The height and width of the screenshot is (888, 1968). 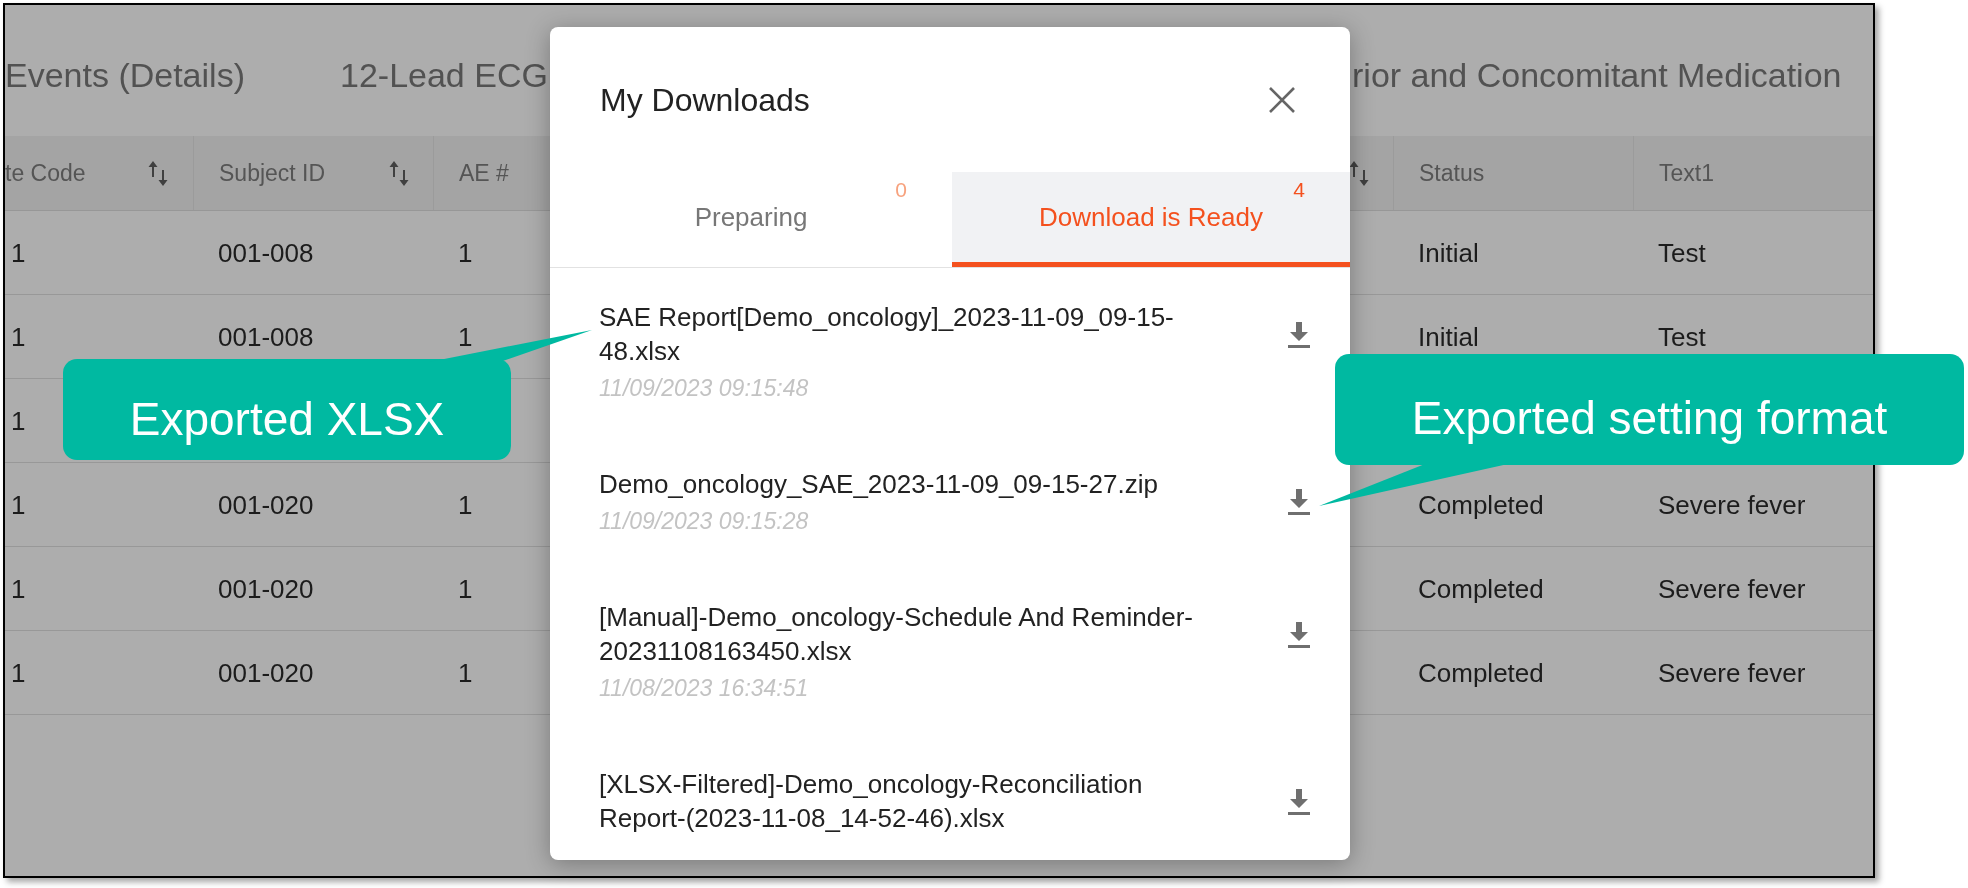 I want to click on file-name: [XLSX-Filtered]-Demo_oncology-Reconciliation Report-(2023-11-08_14-52-46).xlsx, so click(x=871, y=801).